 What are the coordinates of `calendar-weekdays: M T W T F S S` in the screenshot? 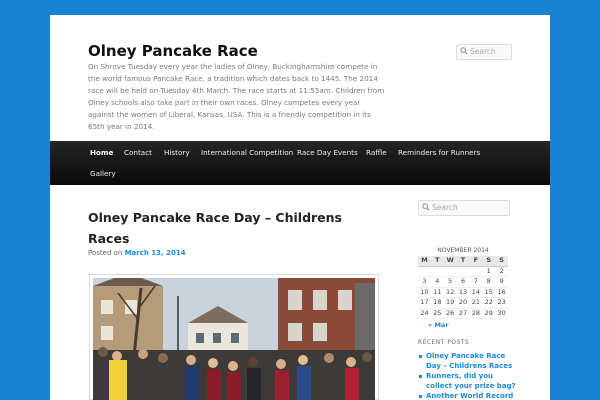 It's located at (463, 261).